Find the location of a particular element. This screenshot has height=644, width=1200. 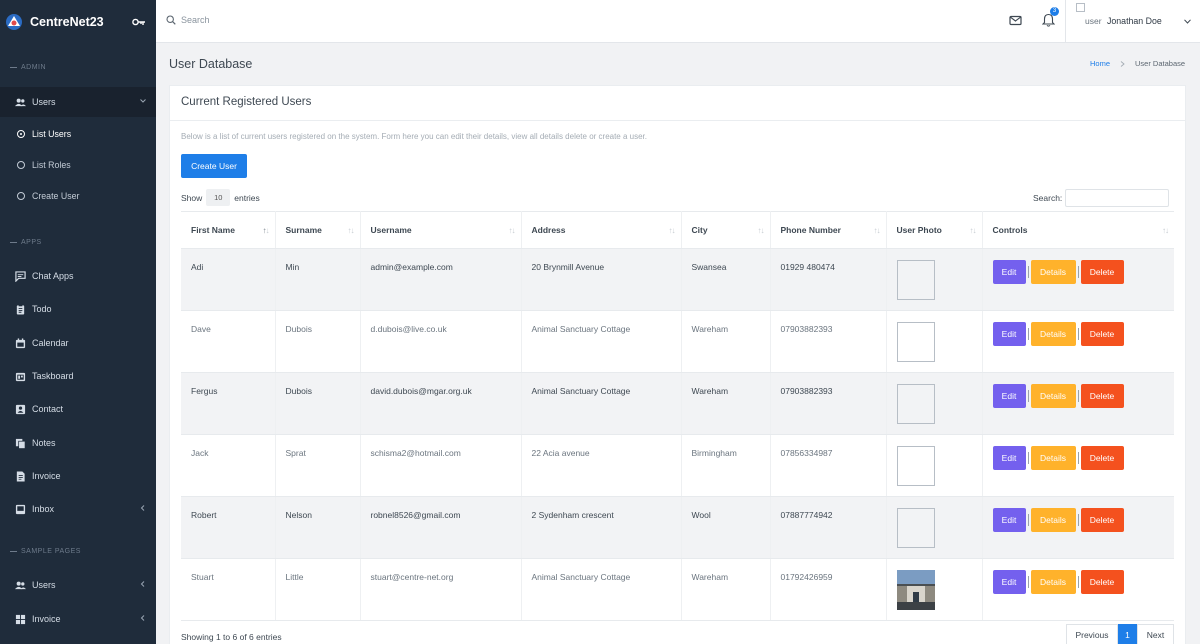

sidebar-sub-create-user: Create User is located at coordinates (78, 196).